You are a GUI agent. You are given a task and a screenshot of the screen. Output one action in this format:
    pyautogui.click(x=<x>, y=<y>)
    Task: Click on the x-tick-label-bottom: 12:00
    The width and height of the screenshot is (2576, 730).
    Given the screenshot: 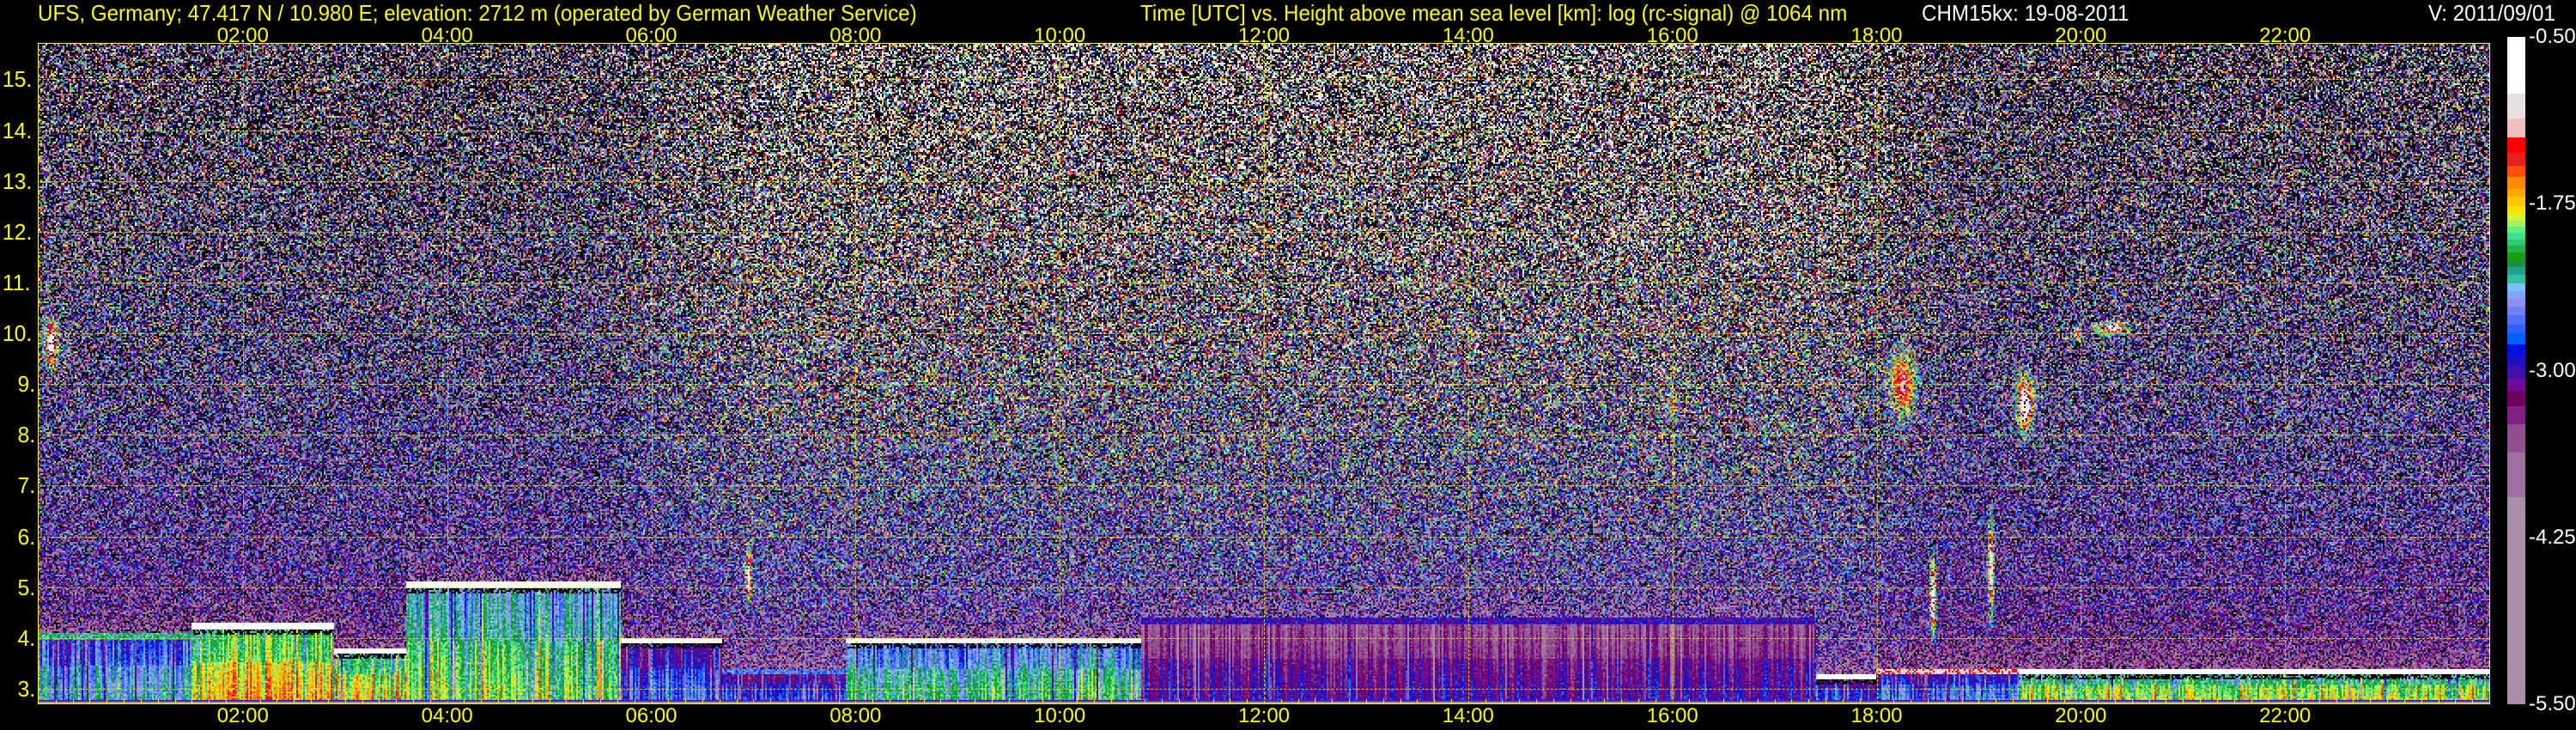 What is the action you would take?
    pyautogui.click(x=1264, y=715)
    